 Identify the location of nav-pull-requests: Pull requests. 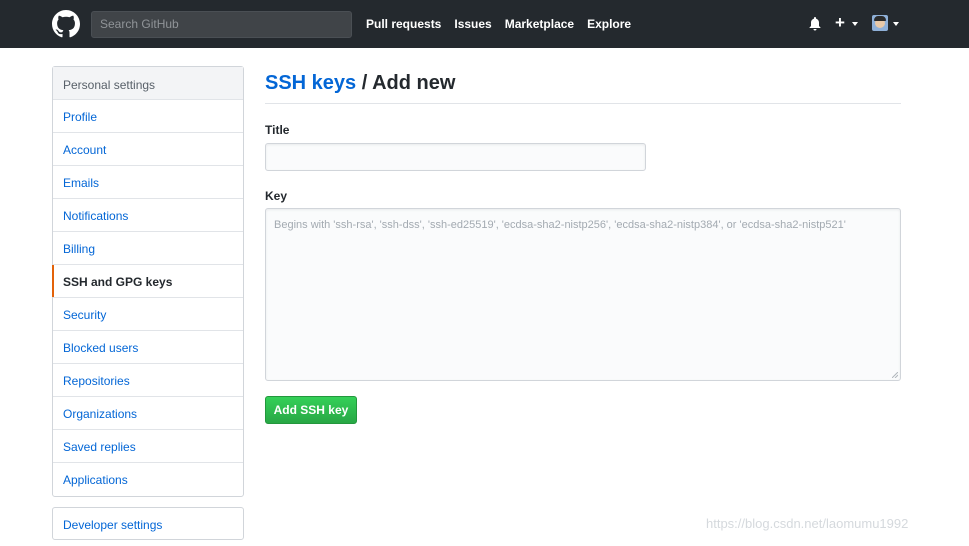
(403, 24).